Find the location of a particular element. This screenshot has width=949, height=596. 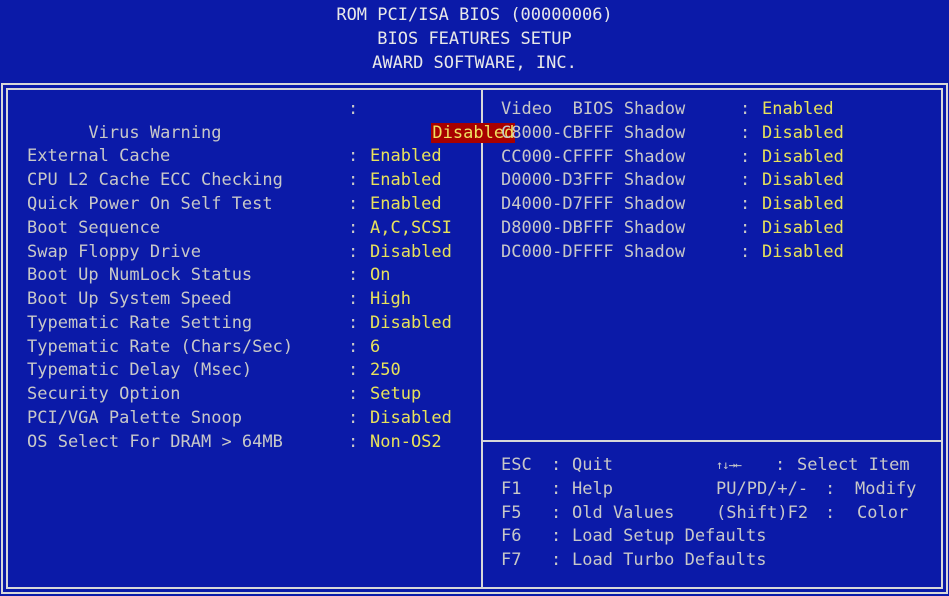

setting-label: Security Option is located at coordinates (104, 395).